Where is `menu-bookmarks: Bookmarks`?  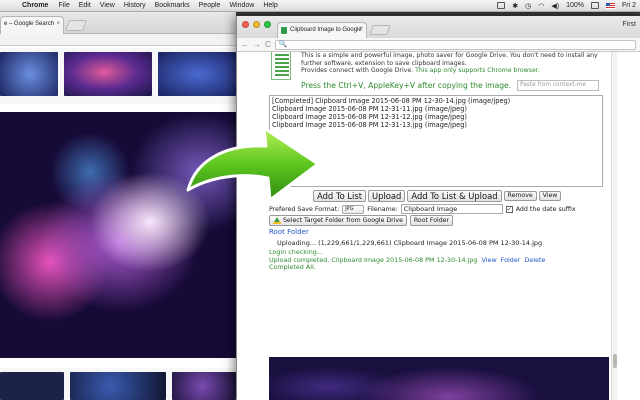 menu-bookmarks: Bookmarks is located at coordinates (172, 5).